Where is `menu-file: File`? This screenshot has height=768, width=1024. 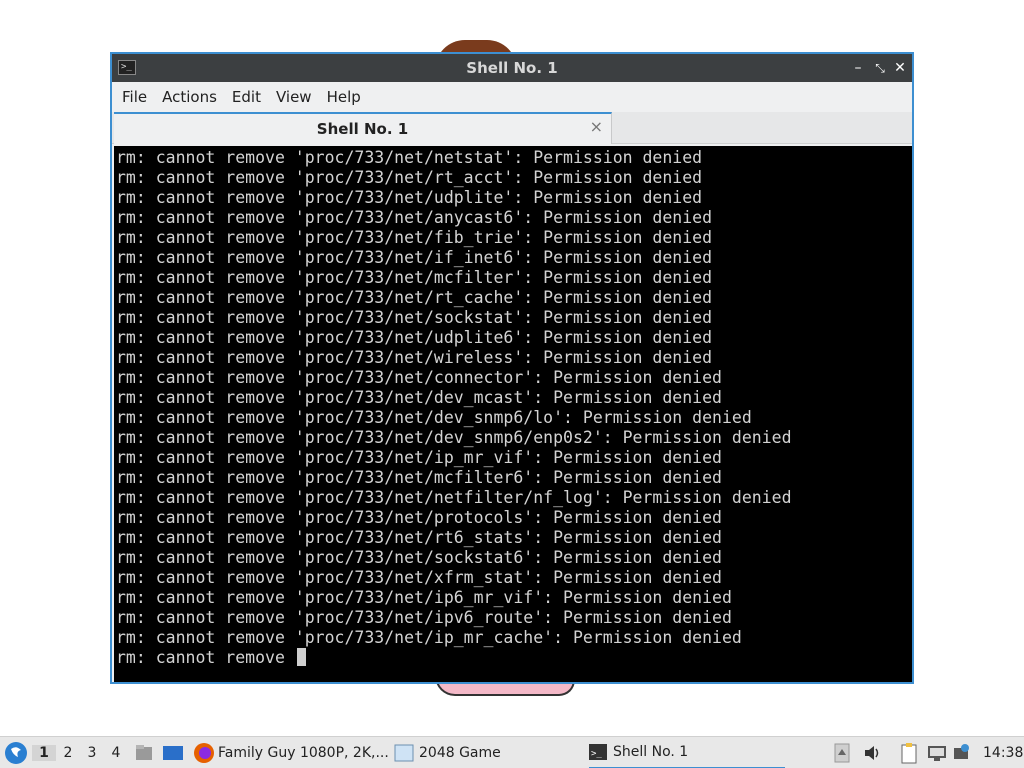
menu-file: File is located at coordinates (142, 97).